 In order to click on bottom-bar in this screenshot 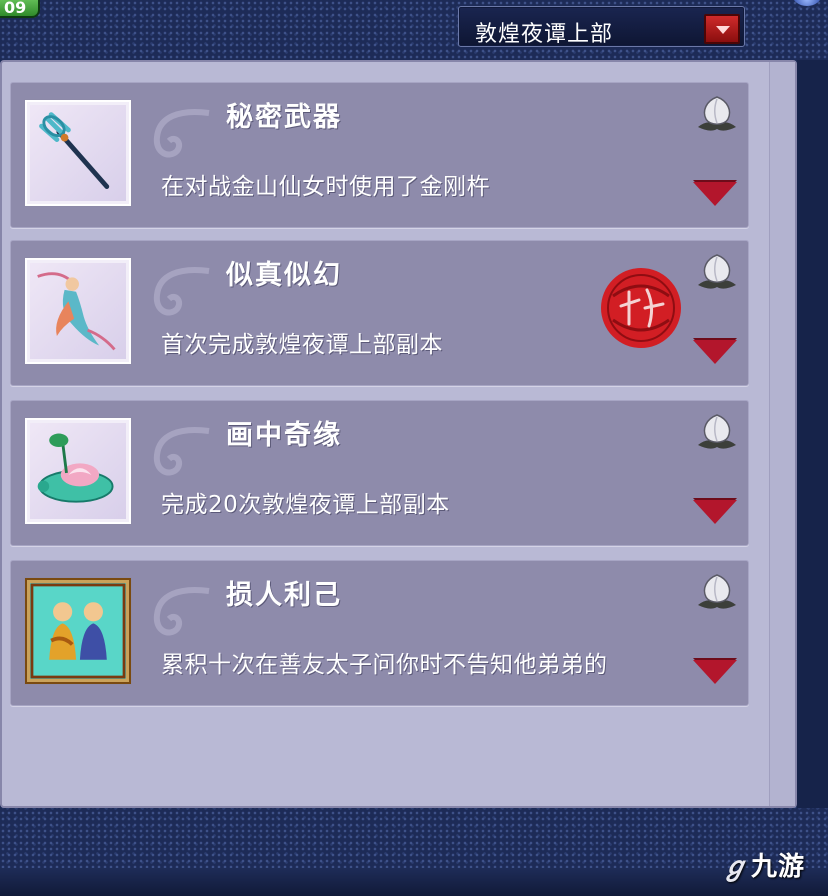, I will do `click(414, 882)`.